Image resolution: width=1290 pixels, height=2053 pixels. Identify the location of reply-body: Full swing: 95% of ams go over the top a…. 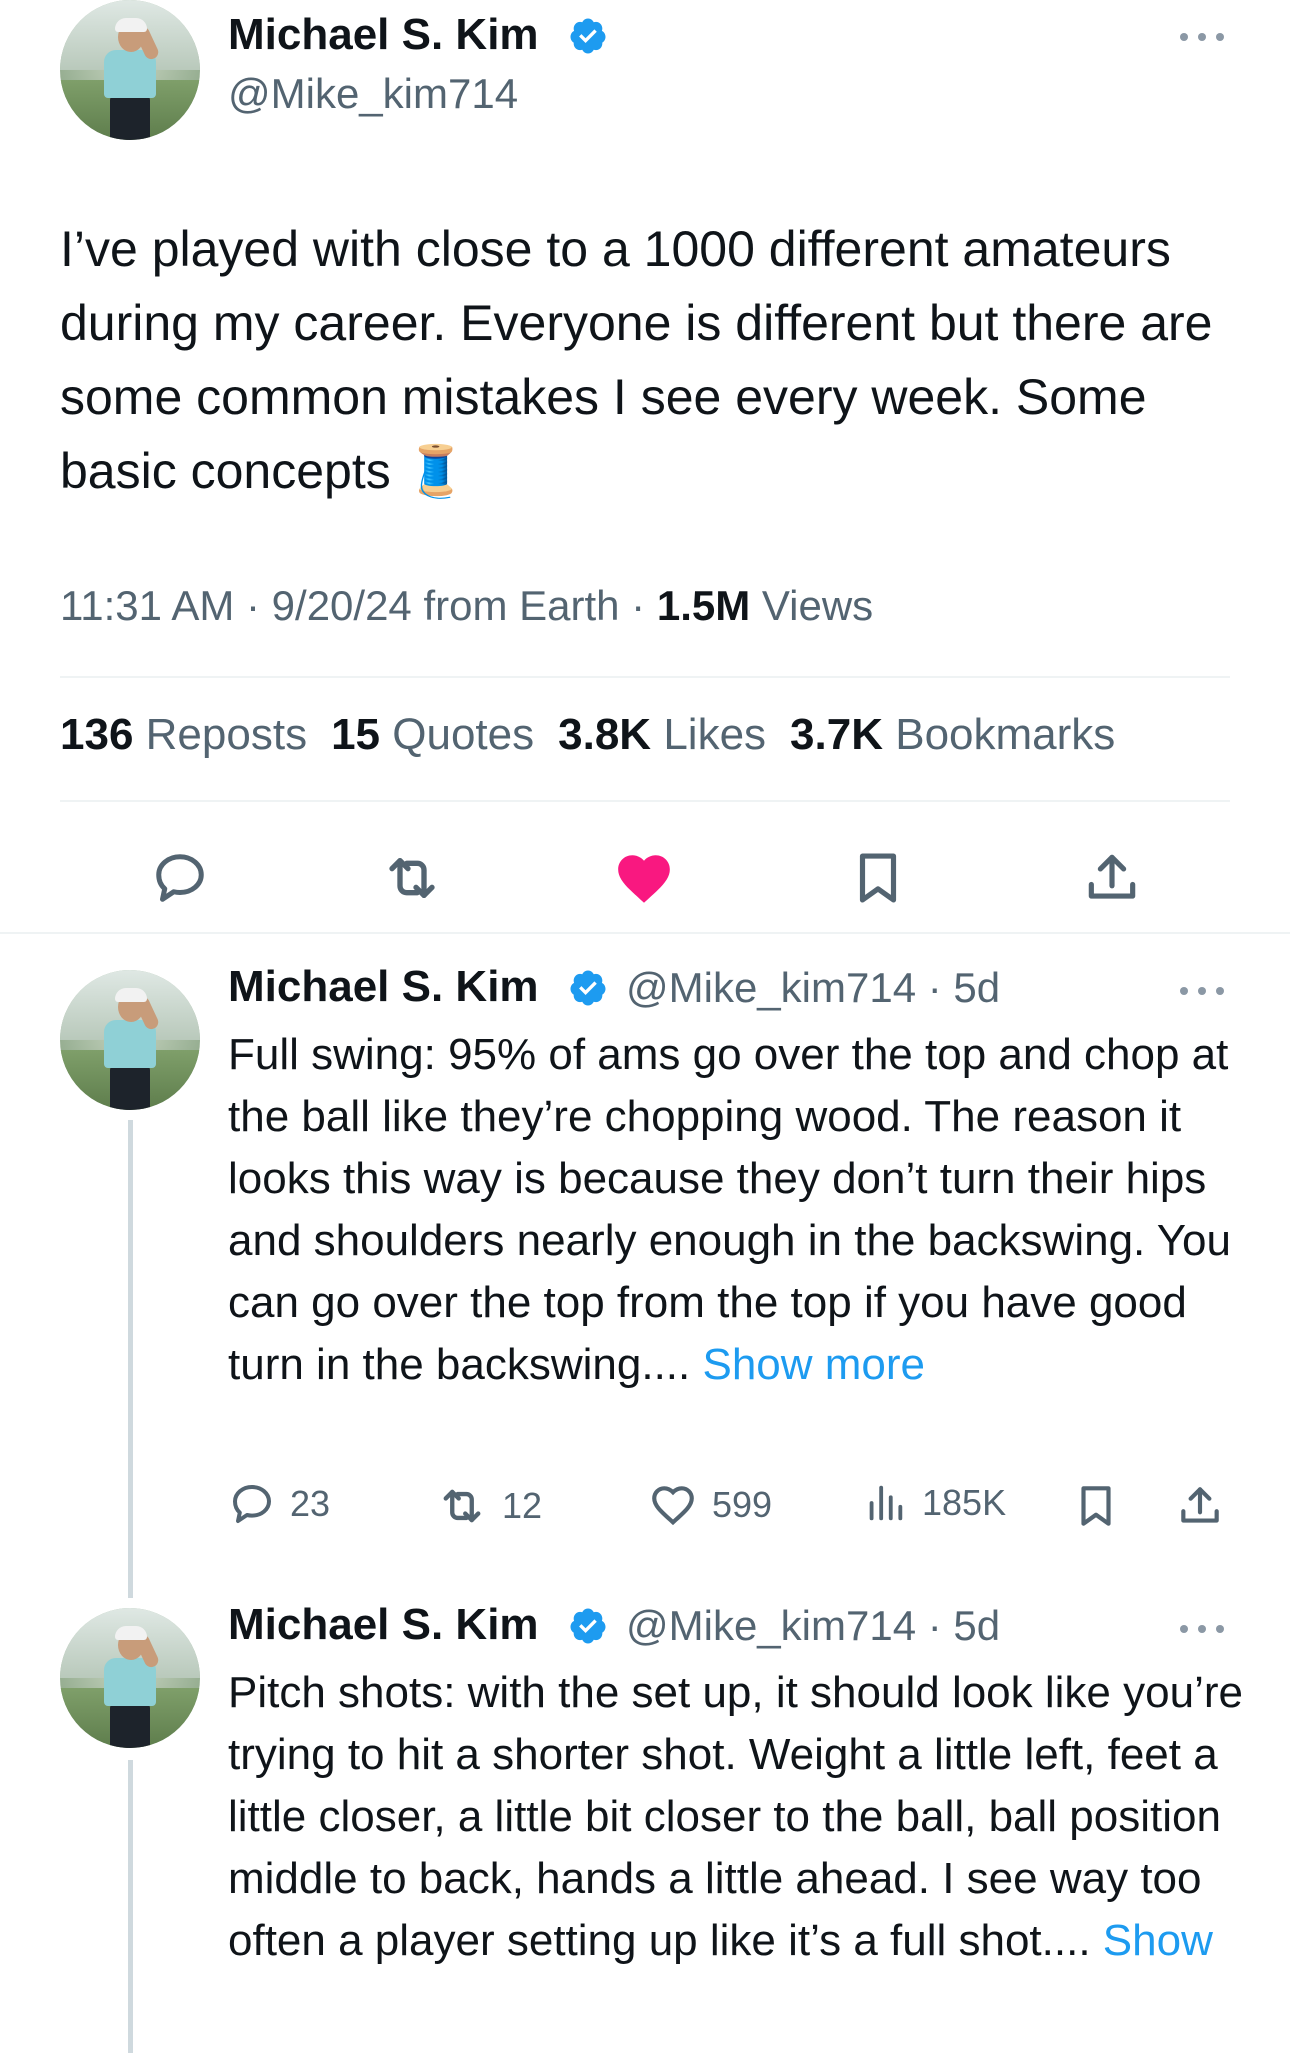
(729, 1209).